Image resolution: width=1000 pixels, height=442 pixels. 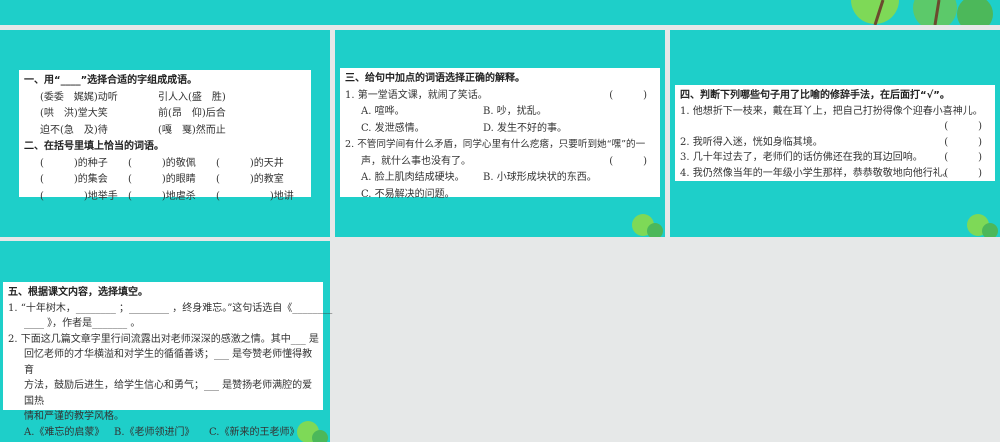 What do you see at coordinates (74, 179) in the screenshot?
I see `fill-blank: ( )的集会` at bounding box center [74, 179].